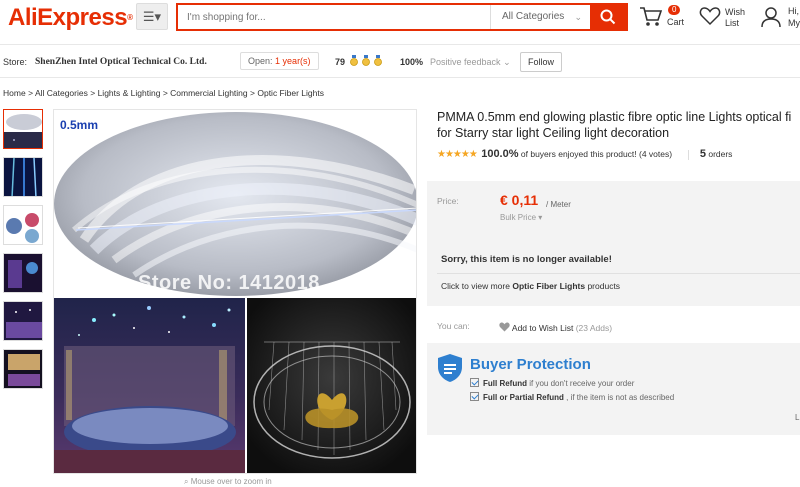 The height and width of the screenshot is (487, 800). Describe the element at coordinates (228, 481) in the screenshot. I see `zoom-hint: ⌕ Mouse over to zoom in` at that location.